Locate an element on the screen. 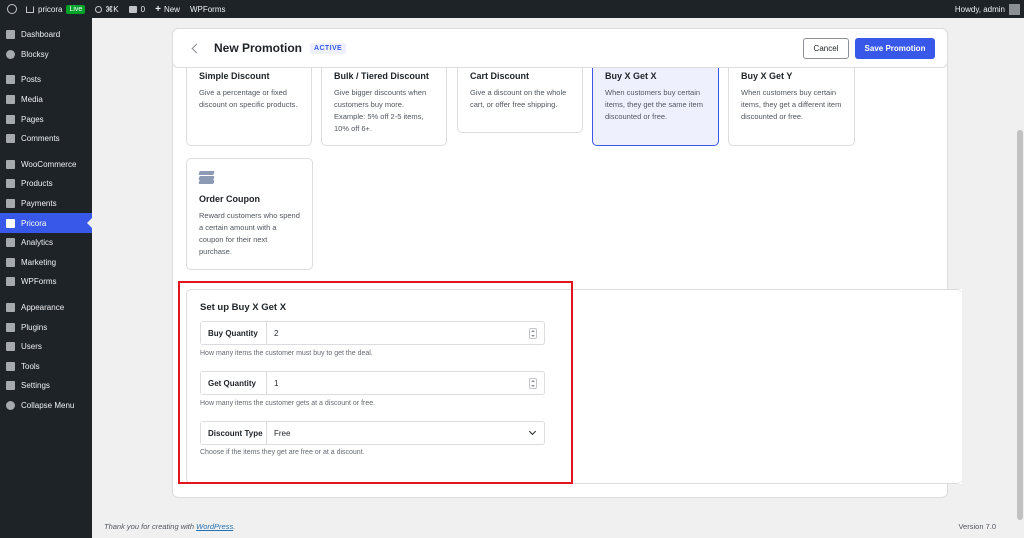 The width and height of the screenshot is (1024, 538). sidebar-item-analytics: Analytics is located at coordinates (46, 243).